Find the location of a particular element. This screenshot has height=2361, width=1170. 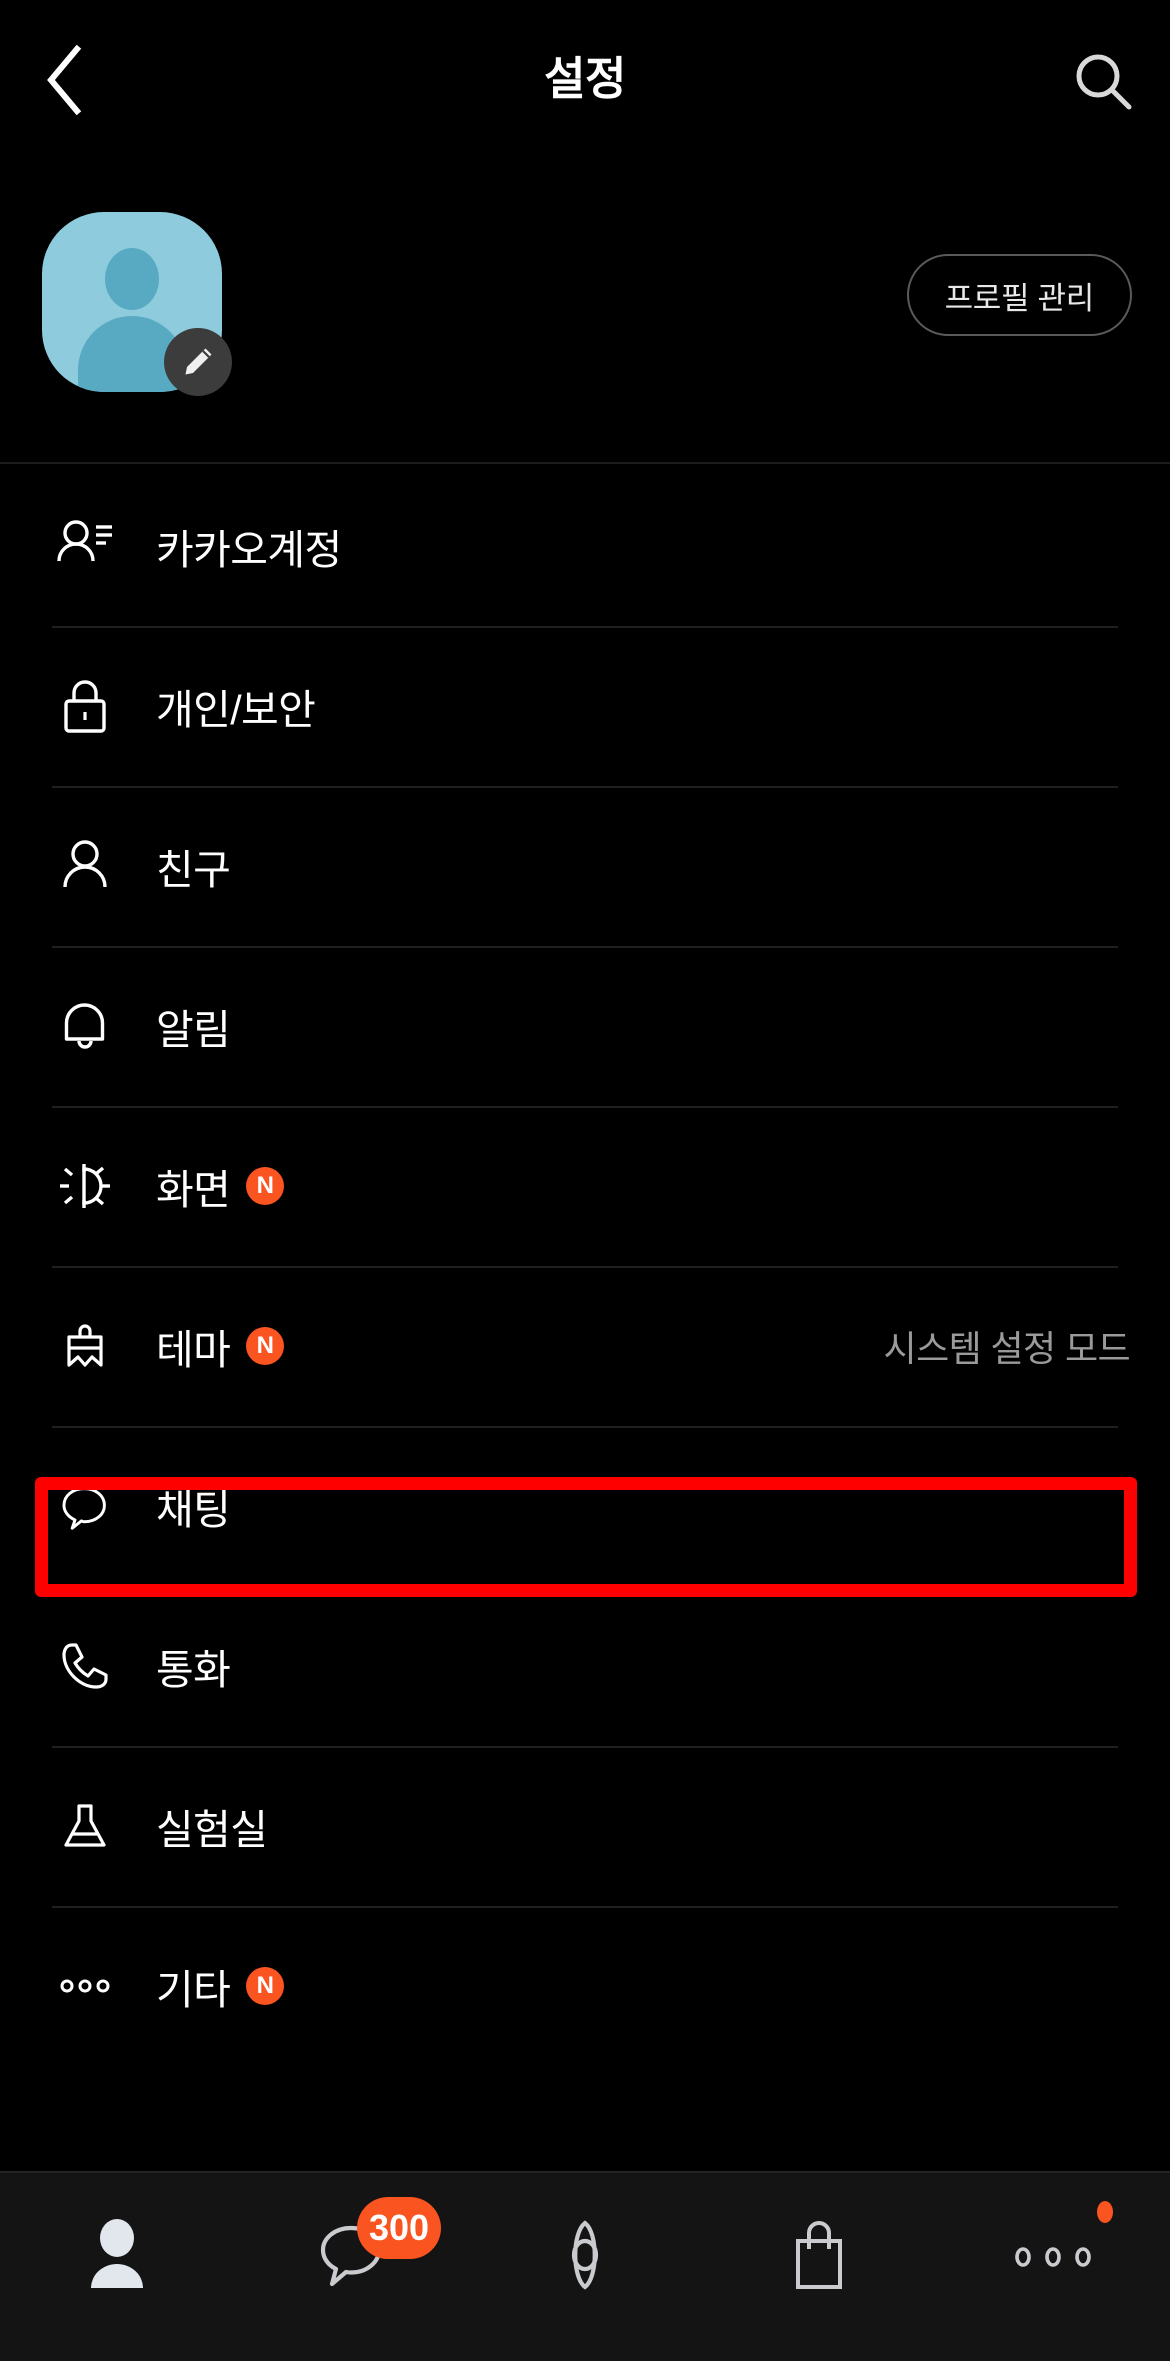

menu-item-value: 시스템 설정 모드 is located at coordinates (1007, 1348).